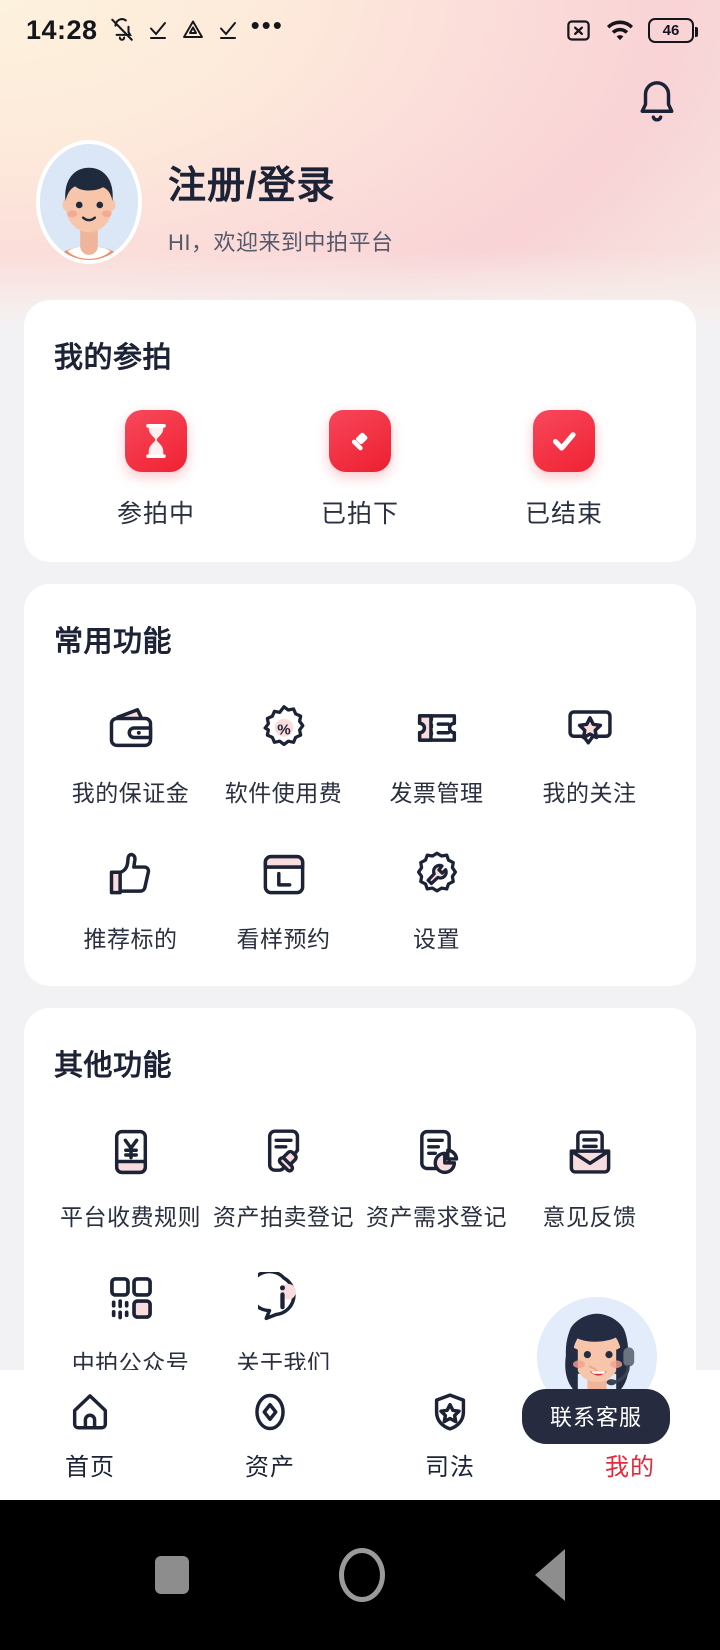  I want to click on other-item-official-account: 中拍公众号, so click(130, 1324).